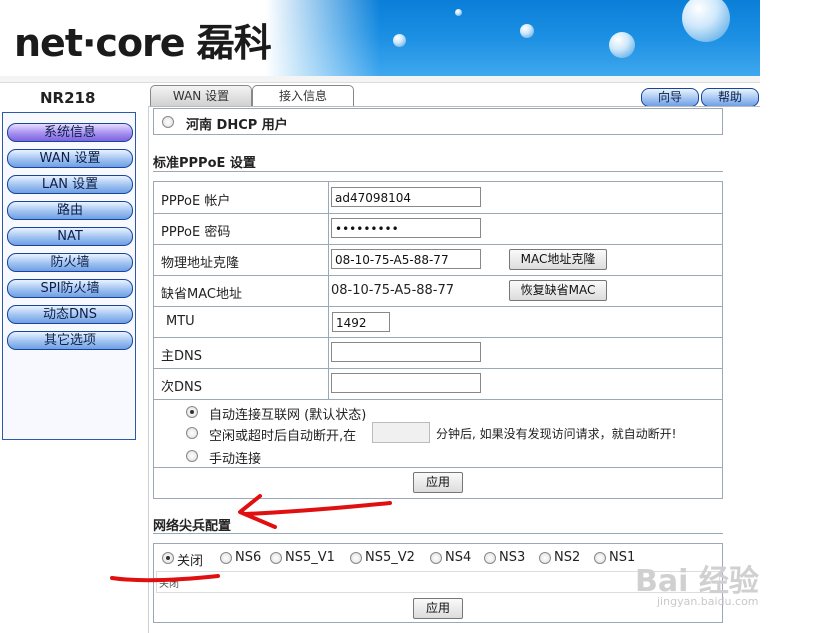  What do you see at coordinates (241, 352) in the screenshot?
I see `label-cell: 主DNS` at bounding box center [241, 352].